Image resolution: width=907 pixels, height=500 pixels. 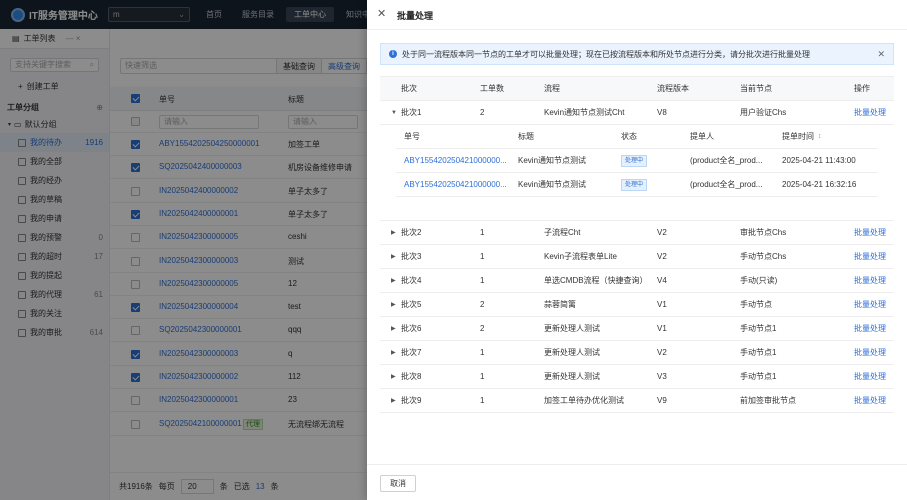 What do you see at coordinates (637, 233) in the screenshot?
I see `batch-row: ▶ 批次2 1 子流程Cht V2 审批节点Chs 批量处理` at bounding box center [637, 233].